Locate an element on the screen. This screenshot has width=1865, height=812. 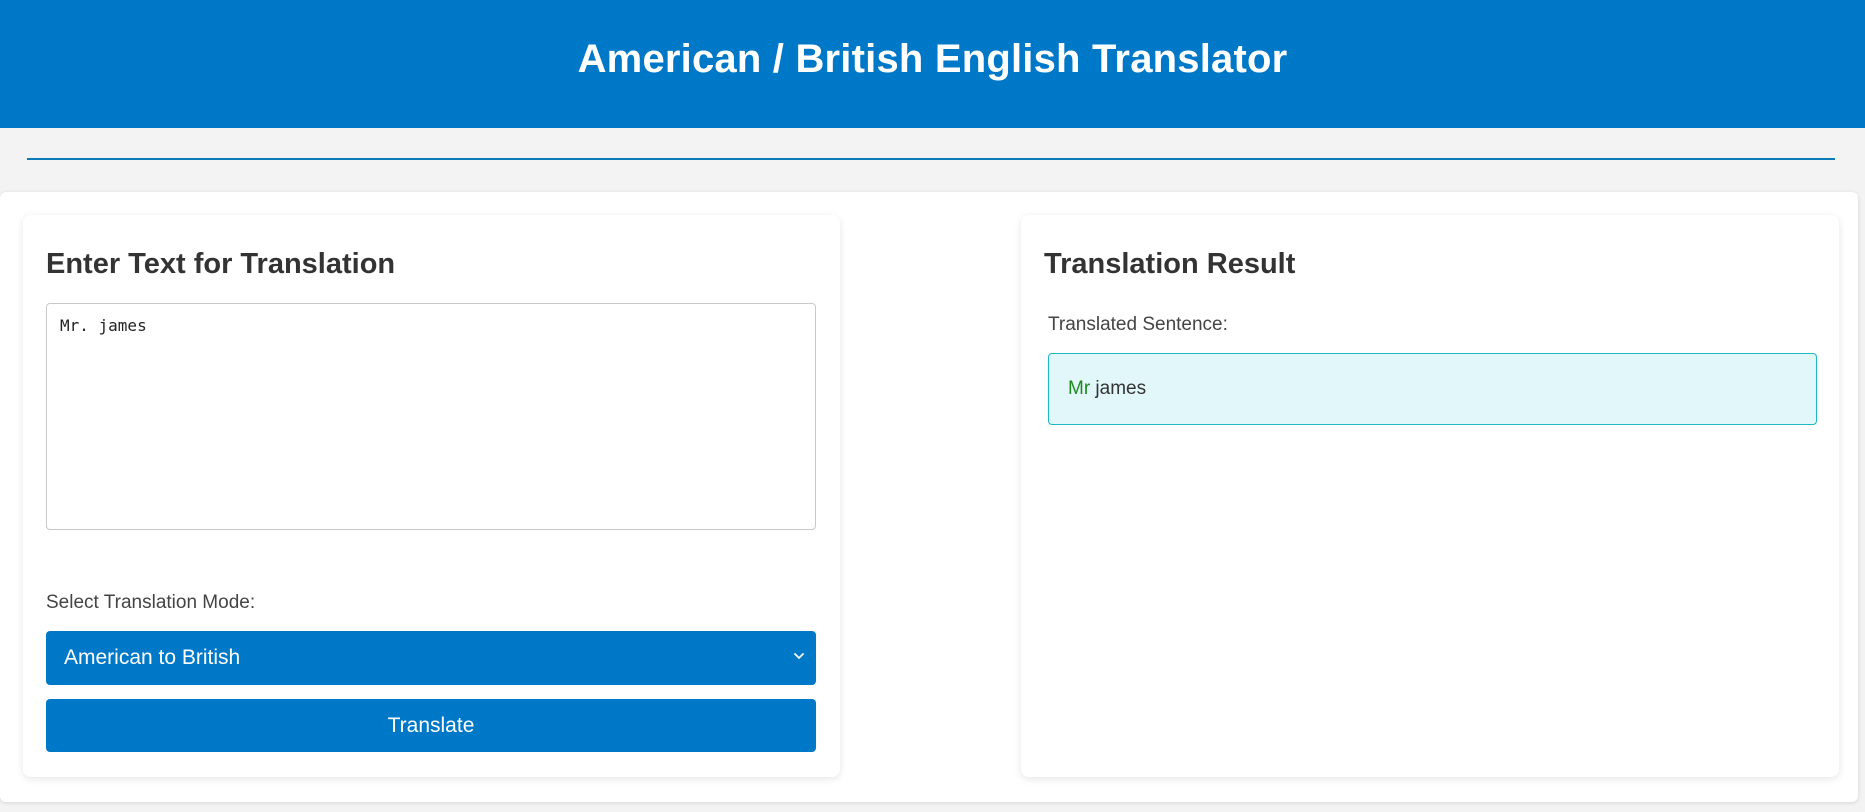
result-card-title: Translation Result is located at coordinates (1170, 264).